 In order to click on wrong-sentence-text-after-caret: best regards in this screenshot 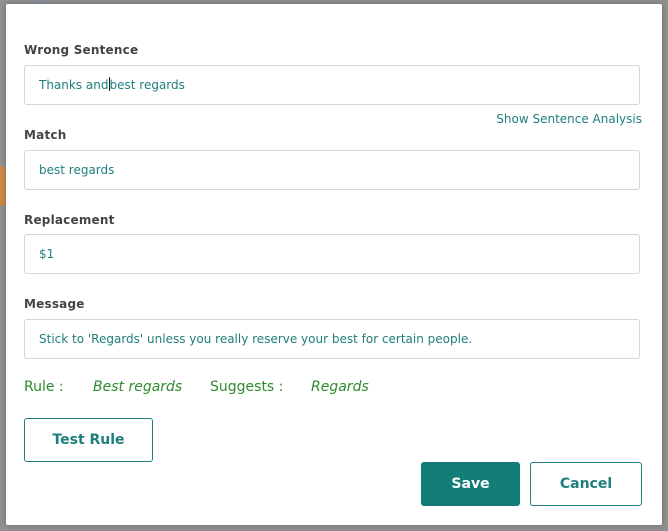, I will do `click(147, 85)`.